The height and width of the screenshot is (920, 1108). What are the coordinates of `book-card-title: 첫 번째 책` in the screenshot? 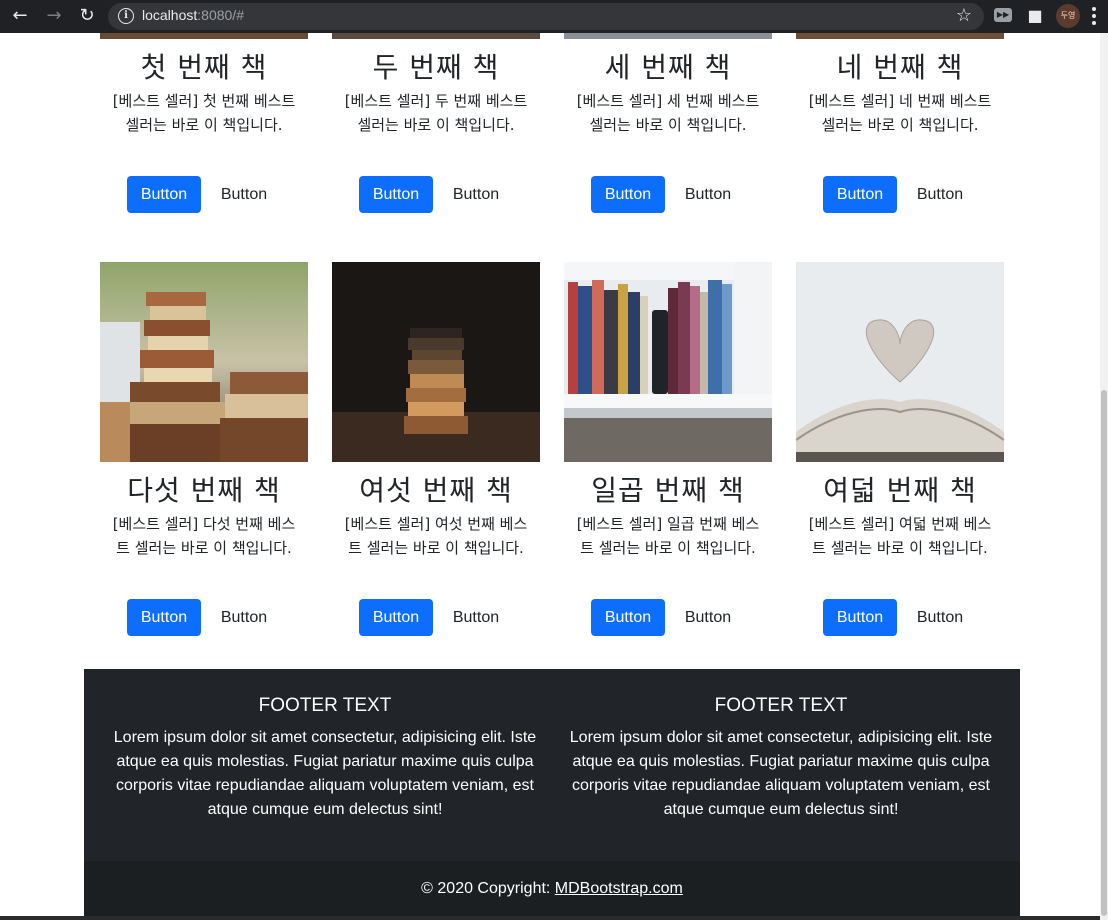 It's located at (204, 67).